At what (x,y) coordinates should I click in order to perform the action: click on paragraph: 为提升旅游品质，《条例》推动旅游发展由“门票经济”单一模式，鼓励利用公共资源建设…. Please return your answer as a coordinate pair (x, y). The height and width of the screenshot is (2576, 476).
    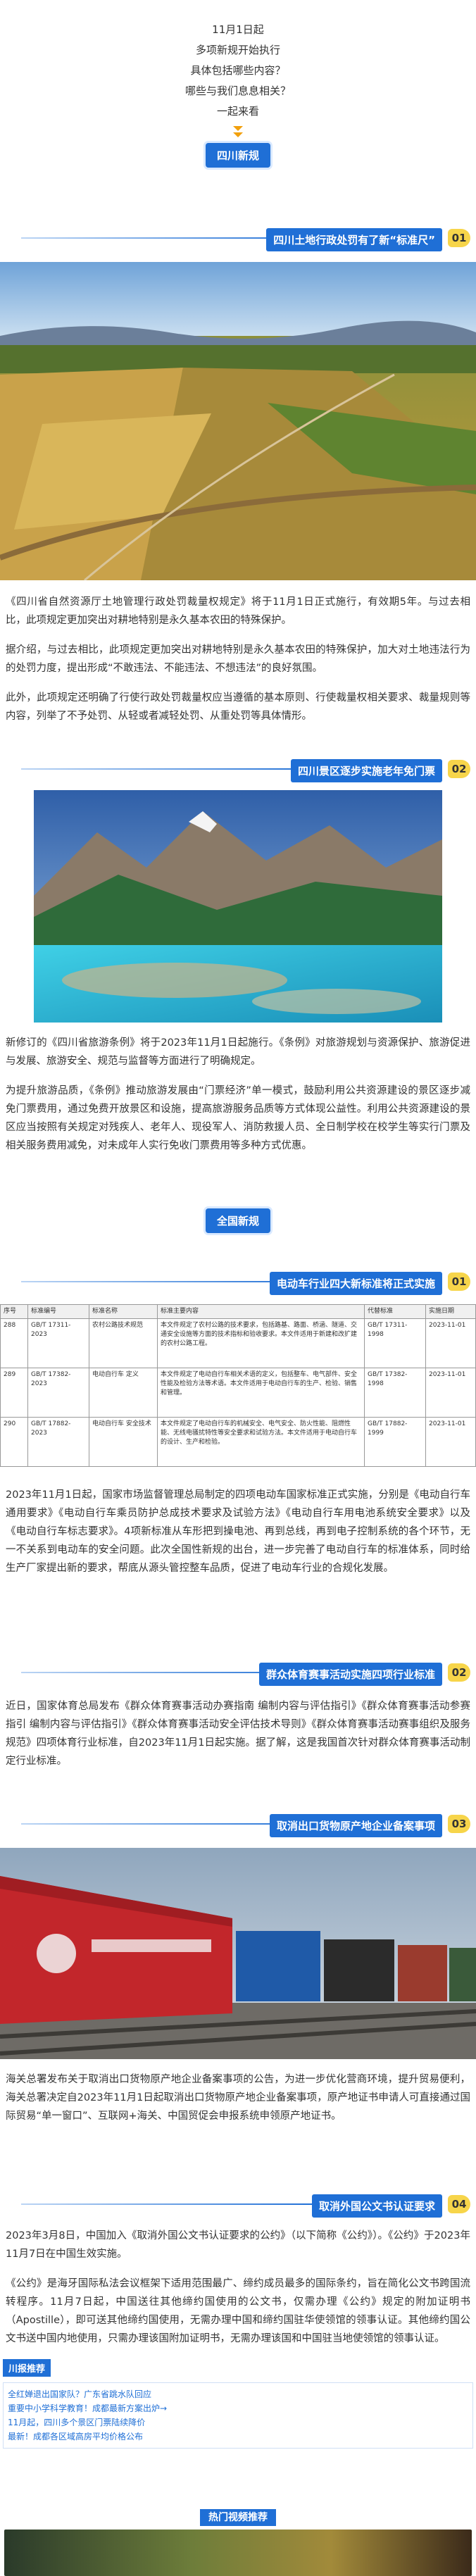
    Looking at the image, I should click on (238, 1118).